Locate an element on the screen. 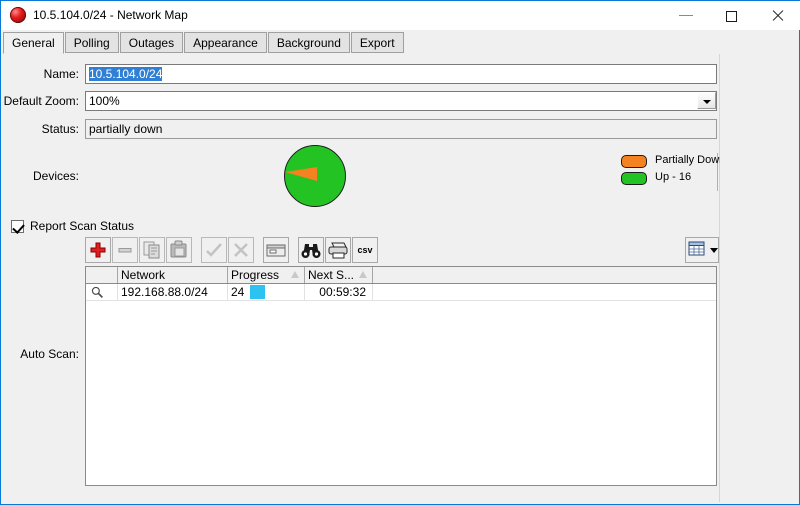  scan-magnifier-icon is located at coordinates (97, 292).